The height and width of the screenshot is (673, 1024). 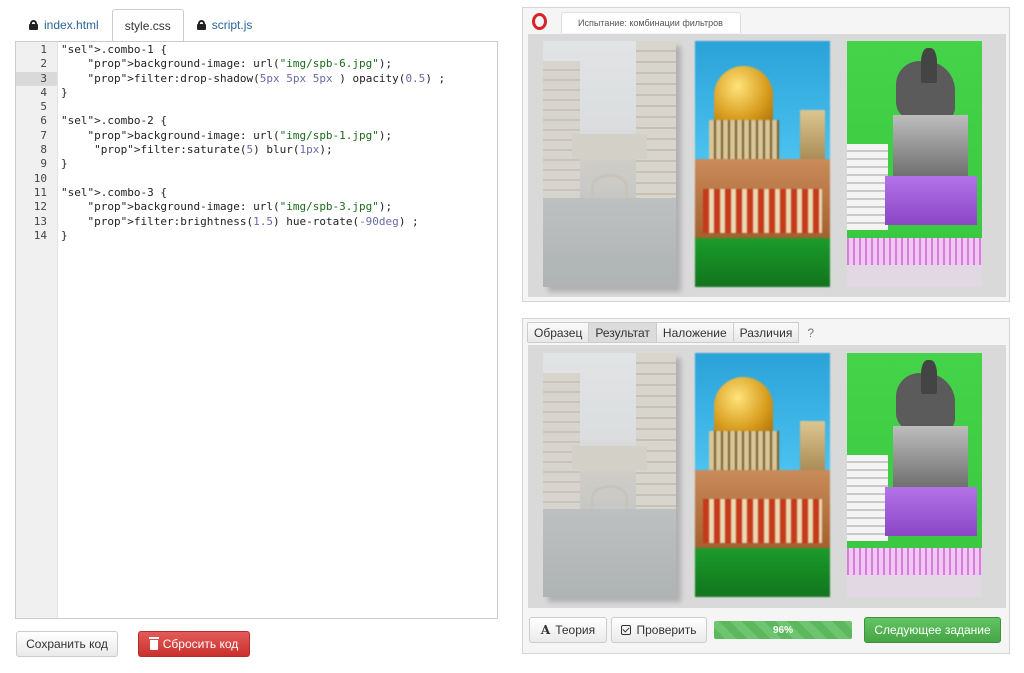 What do you see at coordinates (40, 178) in the screenshot?
I see `line-number: 10` at bounding box center [40, 178].